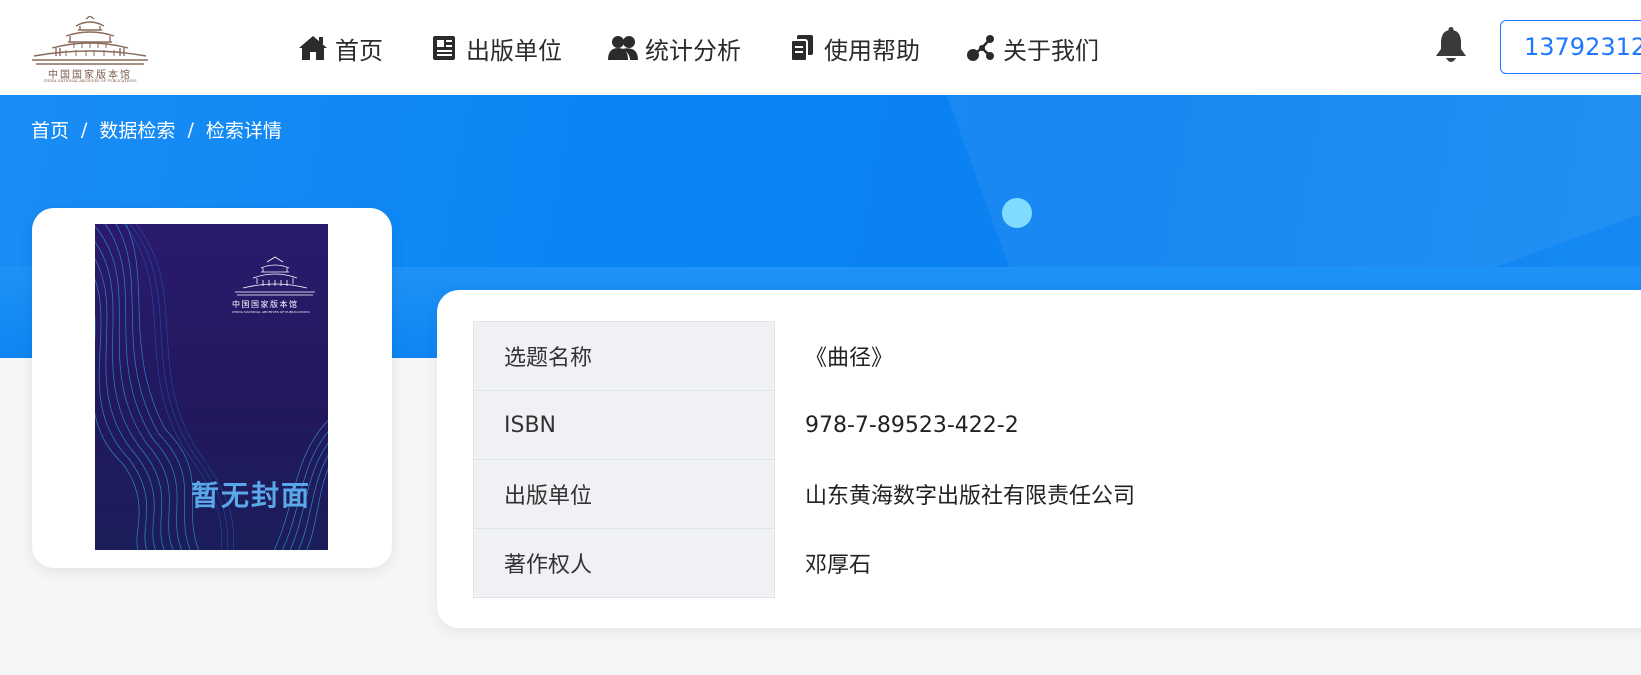 The width and height of the screenshot is (1641, 675). What do you see at coordinates (872, 50) in the screenshot?
I see `nav-item-label: 使用帮助` at bounding box center [872, 50].